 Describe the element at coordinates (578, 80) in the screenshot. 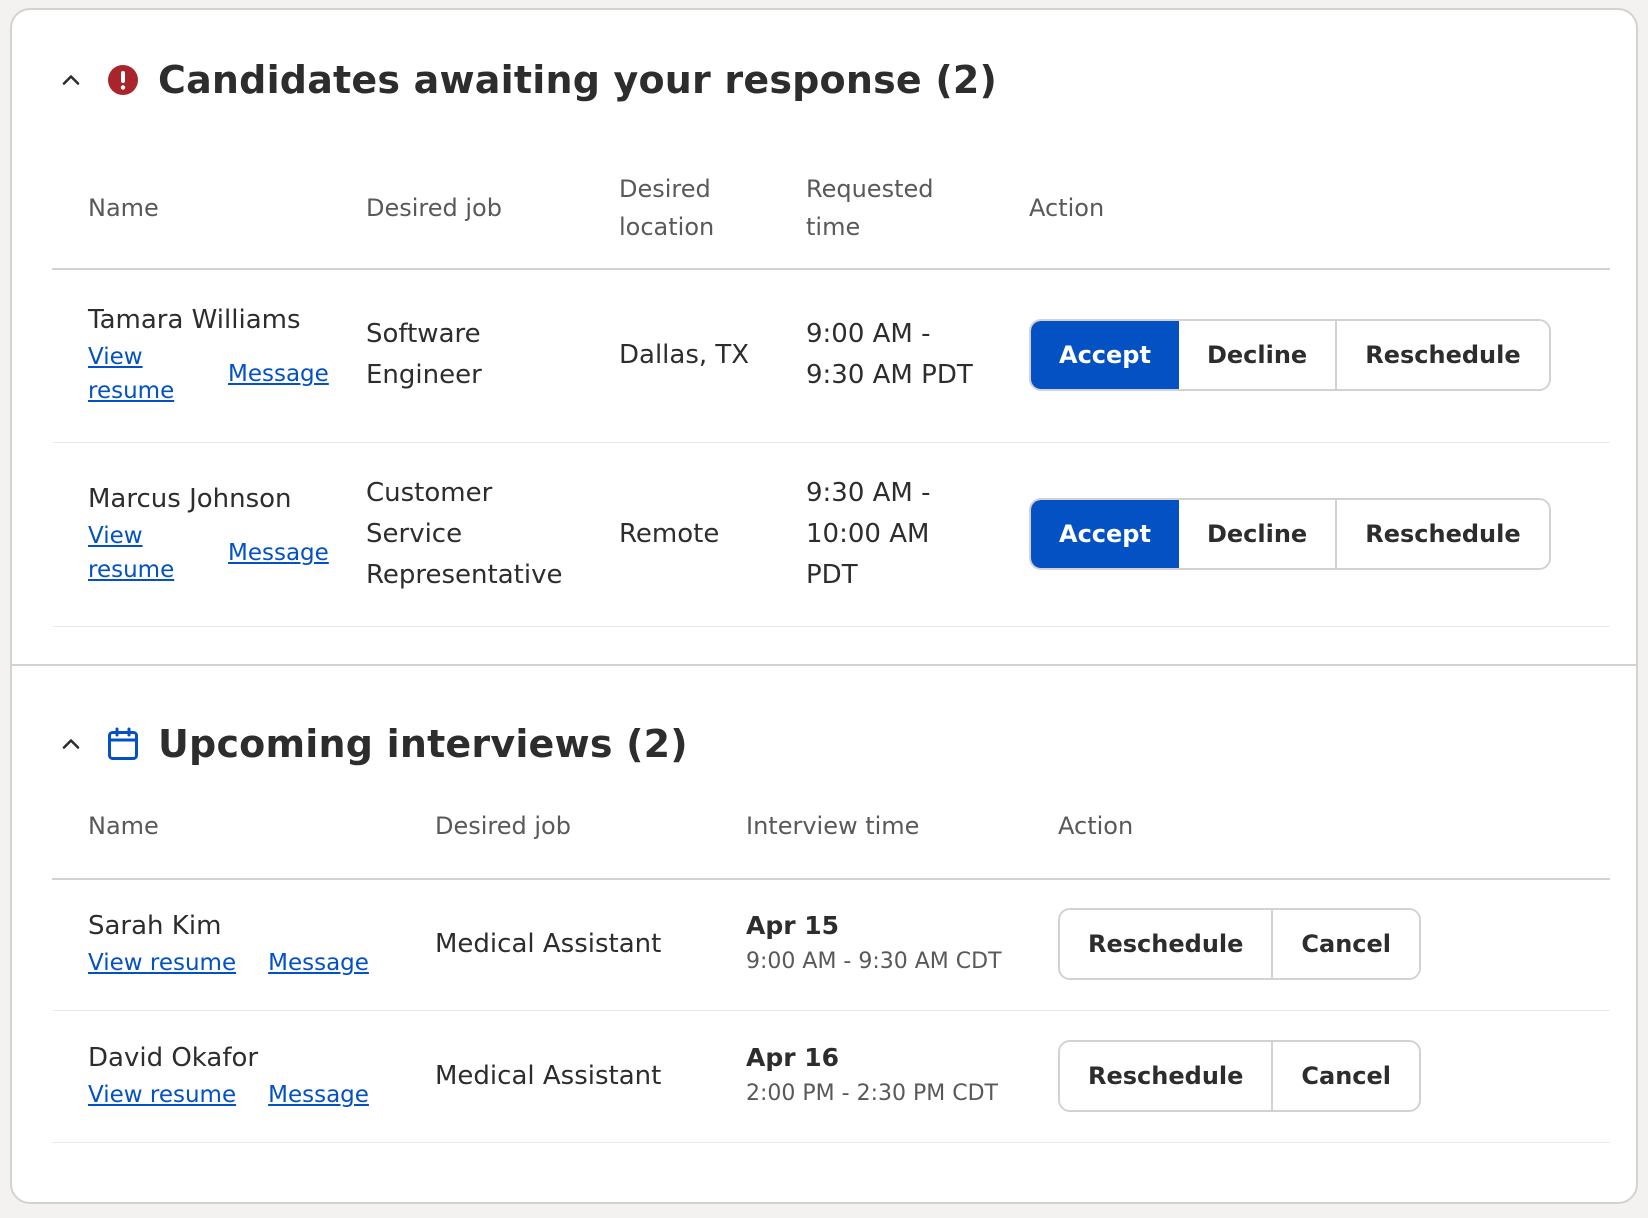

I see `section-title: Candidates awaiting your response (2)` at that location.